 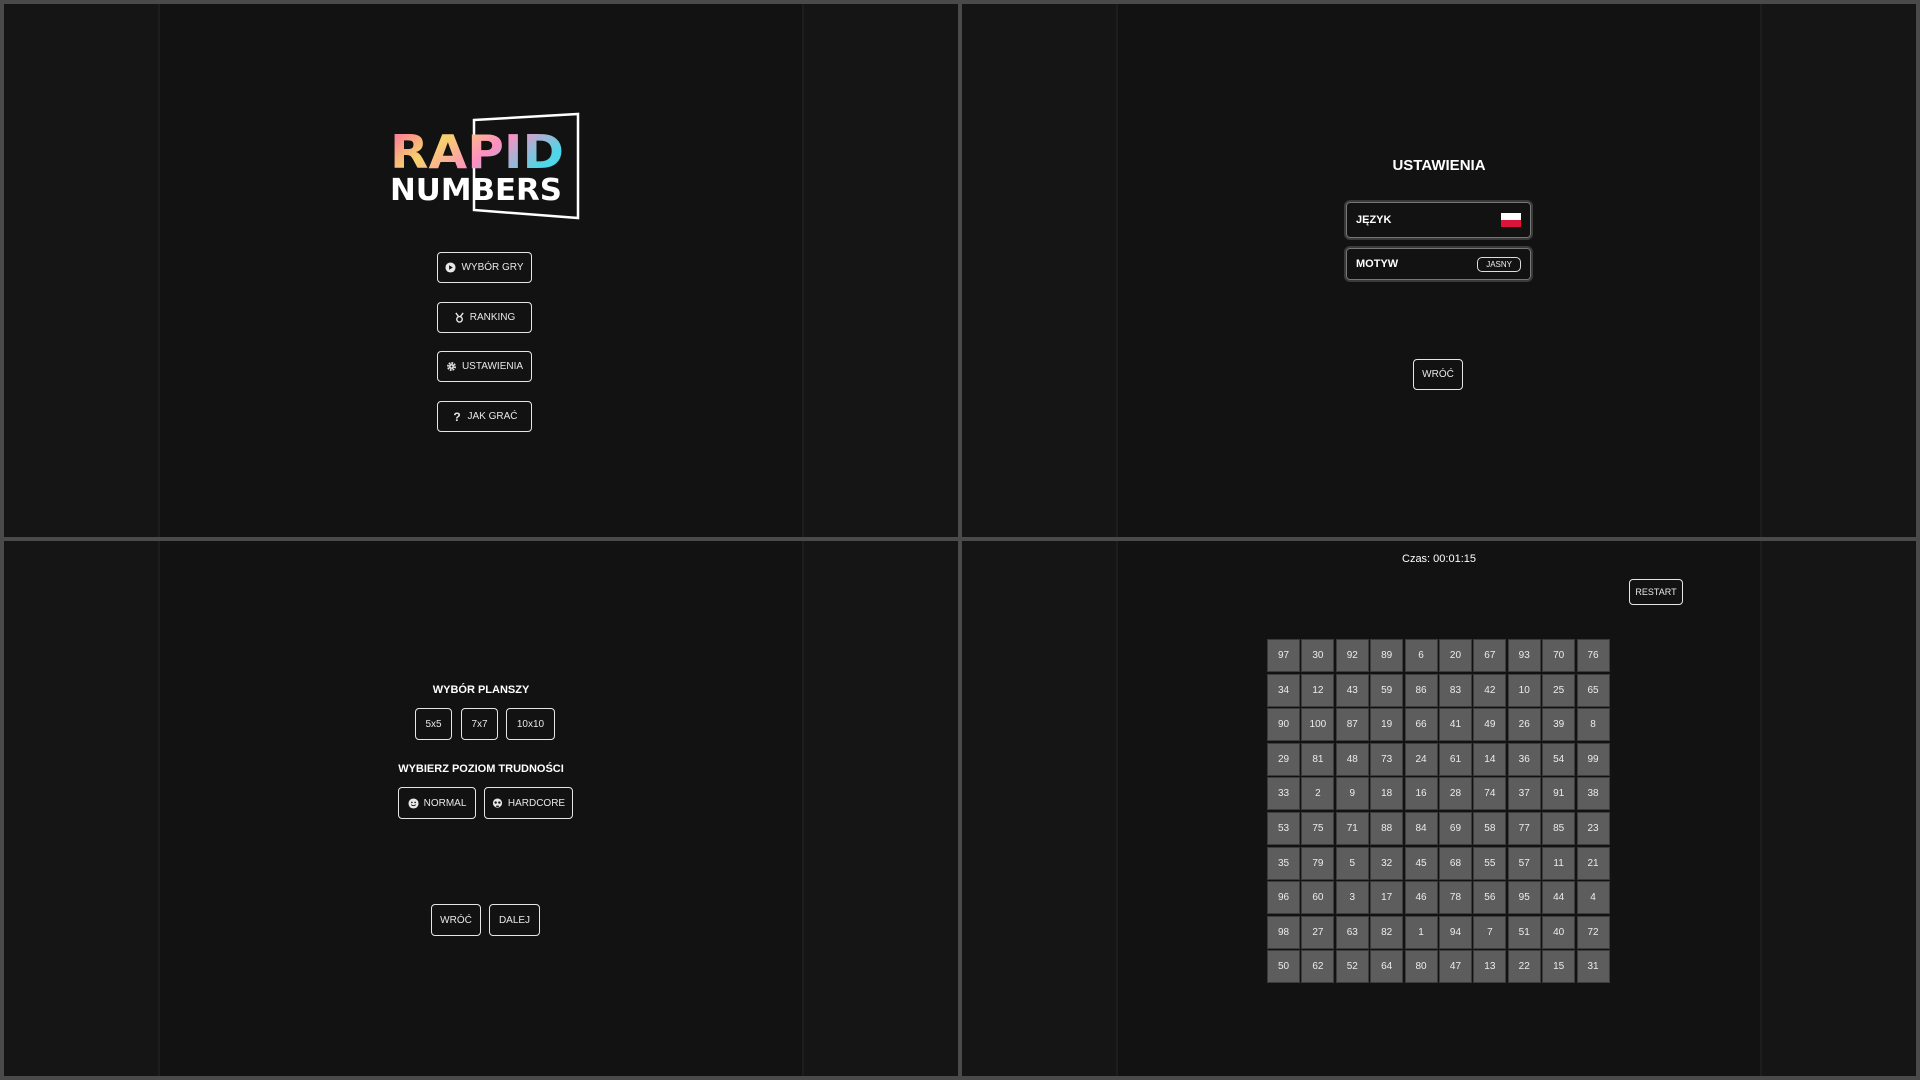 I want to click on grid-cell: 53, so click(x=1283, y=828).